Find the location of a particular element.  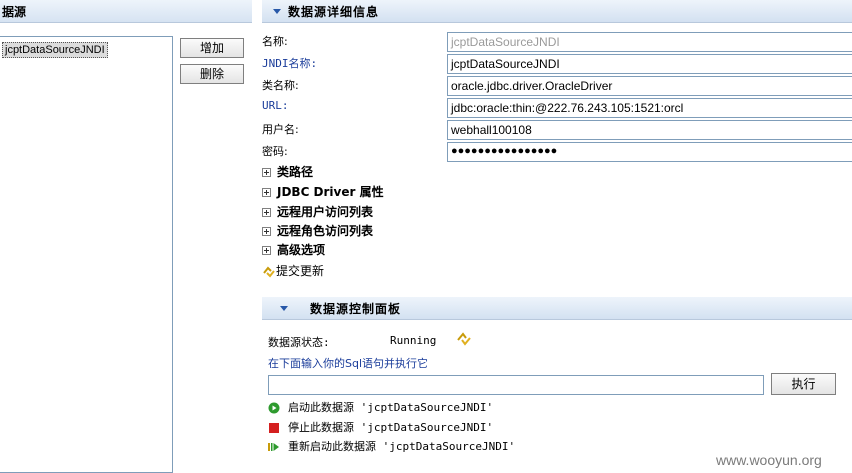

class-label: 类名称: is located at coordinates (280, 85).